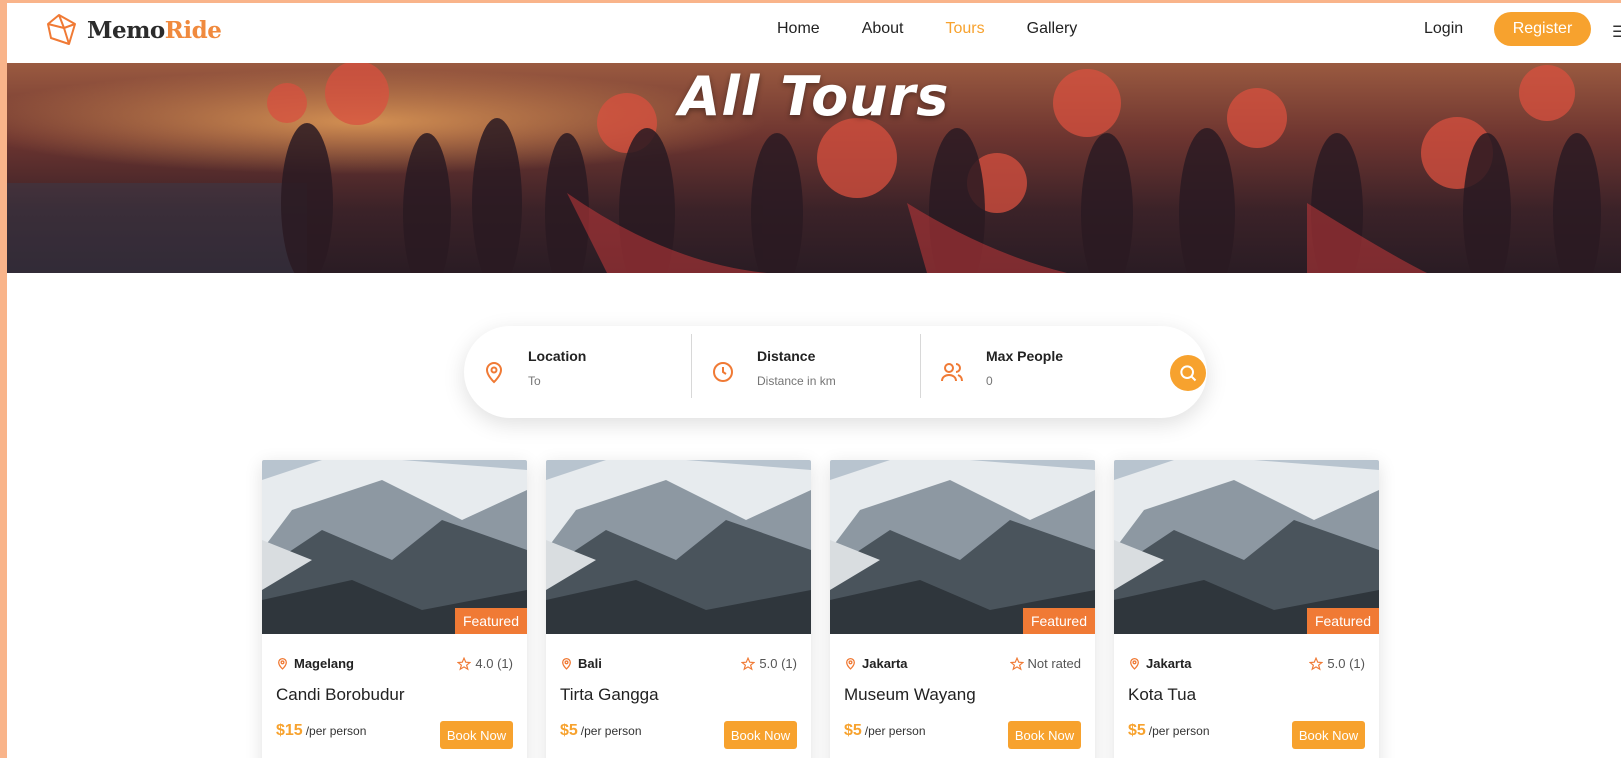 The image size is (1621, 758). What do you see at coordinates (1025, 356) in the screenshot?
I see `max-people-label: Max People` at bounding box center [1025, 356].